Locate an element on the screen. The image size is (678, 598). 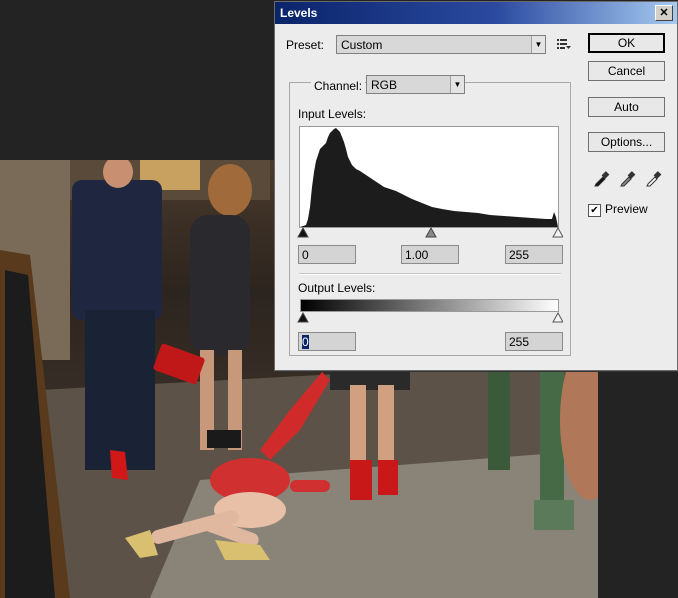
close-icon: ✕ is located at coordinates (664, 13).